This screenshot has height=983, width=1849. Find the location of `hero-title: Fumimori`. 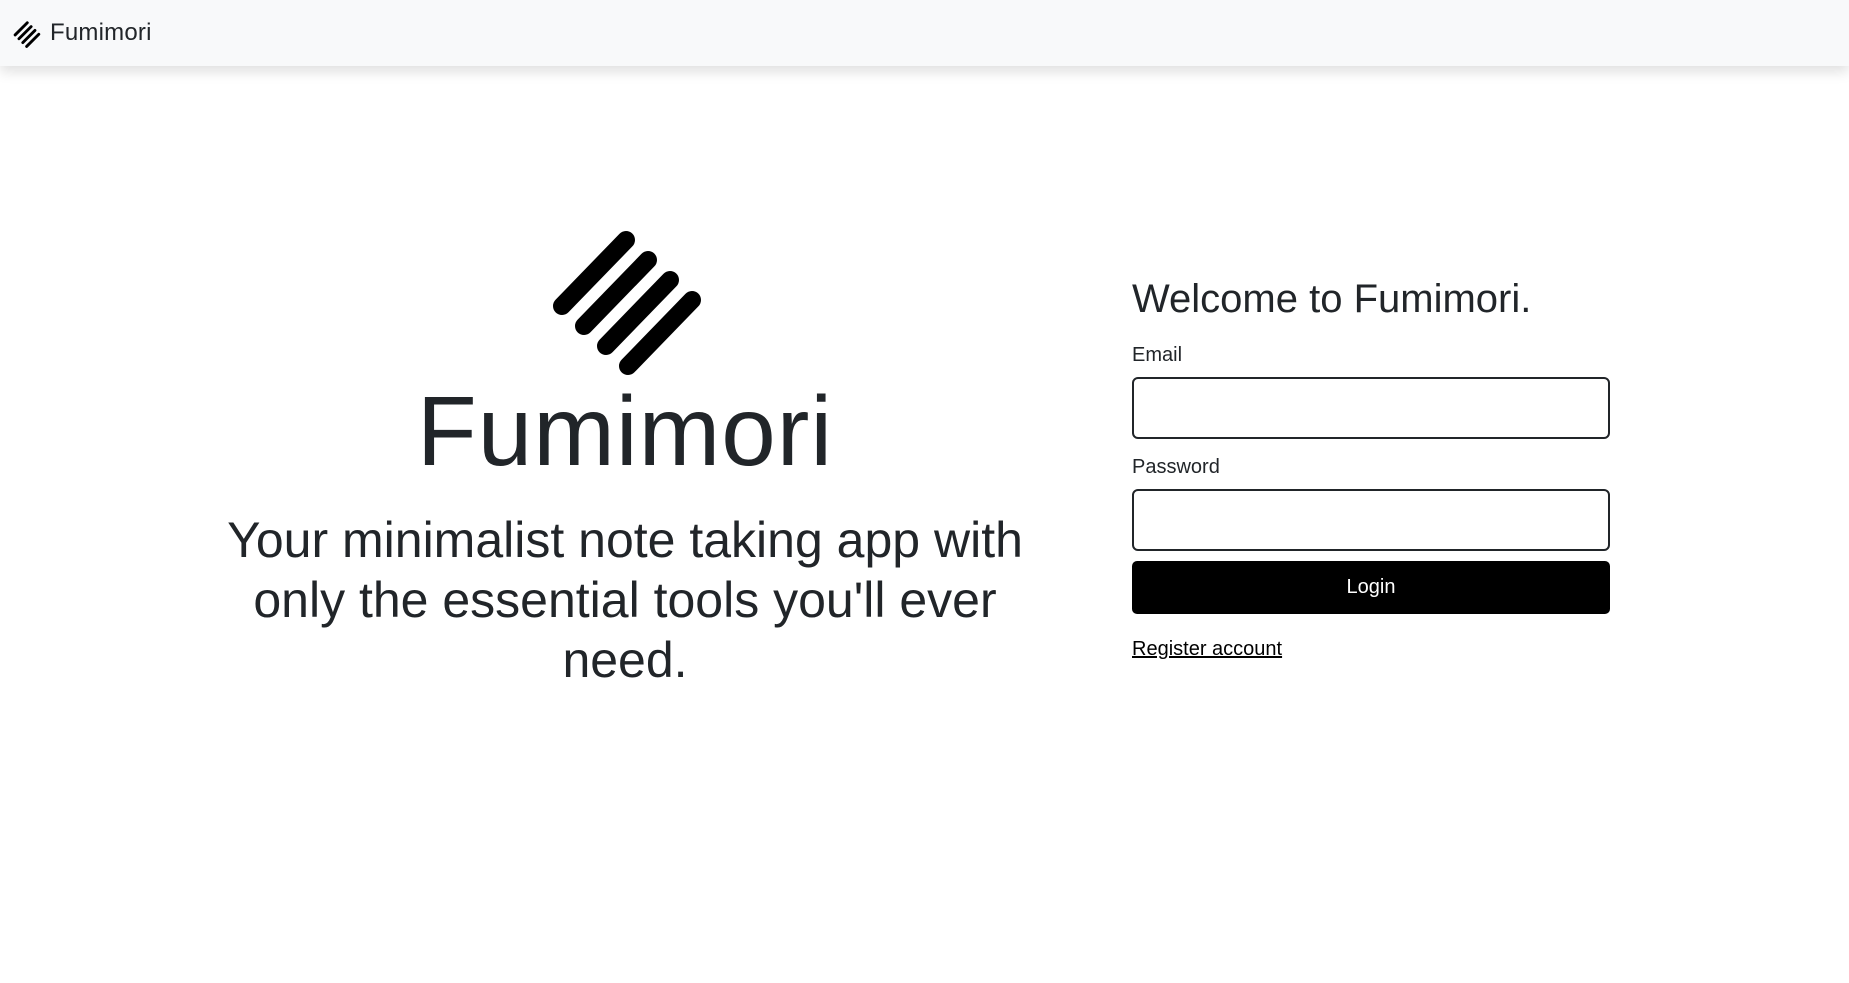

hero-title: Fumimori is located at coordinates (625, 431).